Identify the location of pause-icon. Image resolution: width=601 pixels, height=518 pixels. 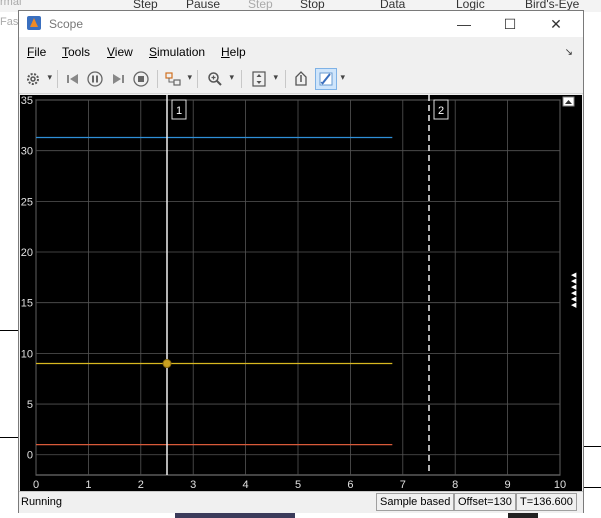
(95, 79).